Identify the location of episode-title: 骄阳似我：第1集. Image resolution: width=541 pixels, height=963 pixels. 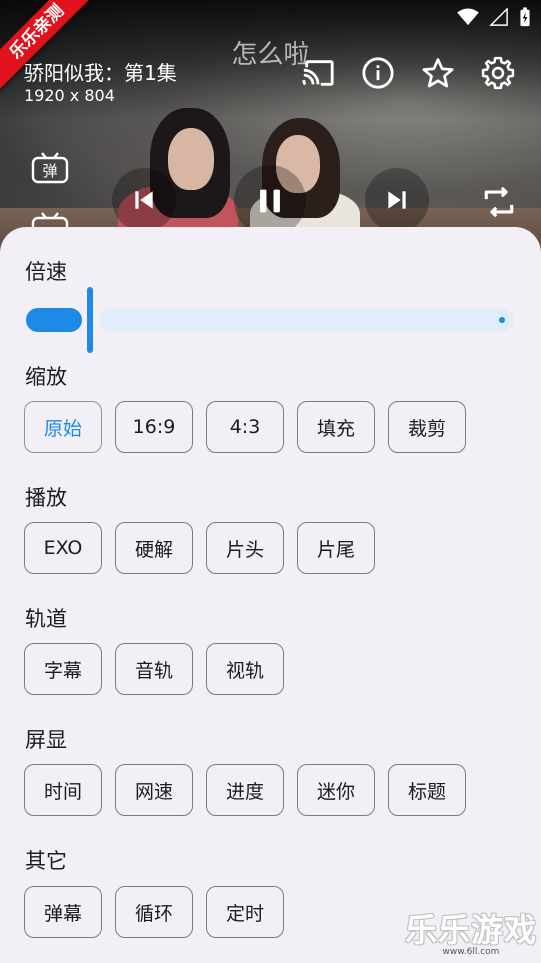
(100, 73).